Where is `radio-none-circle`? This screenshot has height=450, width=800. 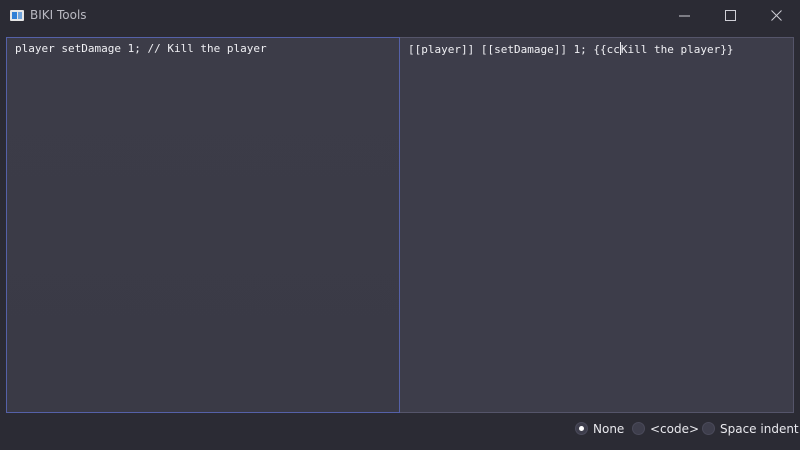
radio-none-circle is located at coordinates (581, 428).